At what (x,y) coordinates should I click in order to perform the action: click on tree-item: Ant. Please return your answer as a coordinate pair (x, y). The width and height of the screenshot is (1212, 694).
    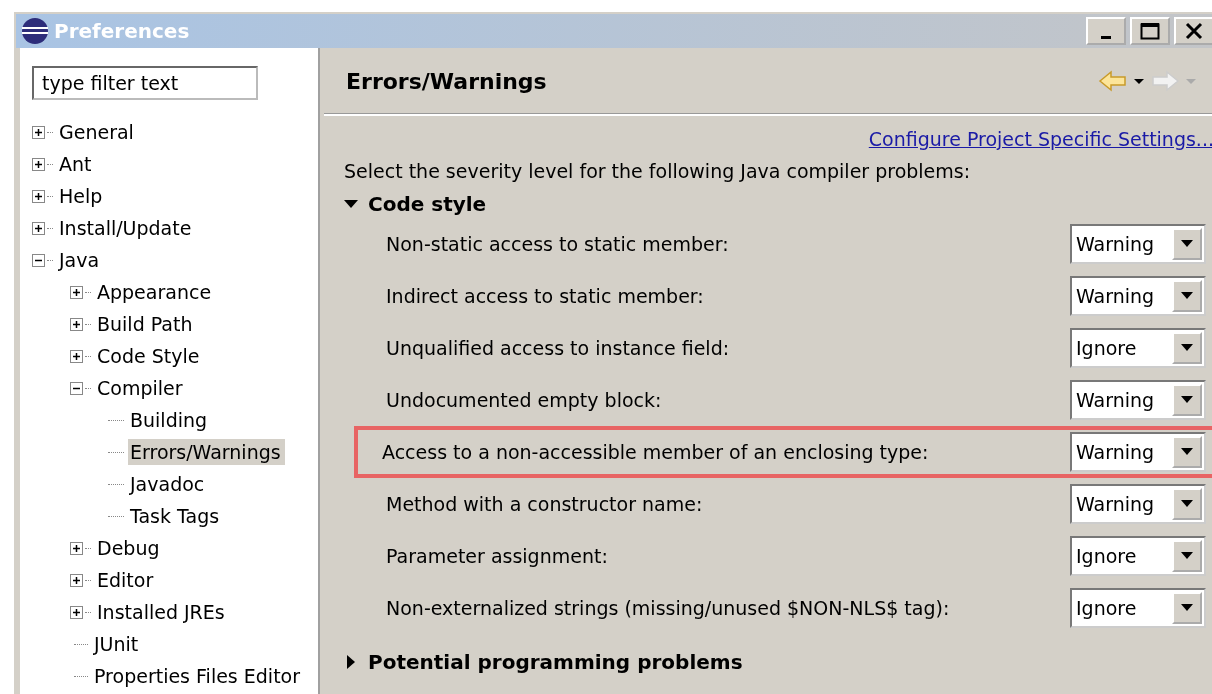
    Looking at the image, I should click on (76, 164).